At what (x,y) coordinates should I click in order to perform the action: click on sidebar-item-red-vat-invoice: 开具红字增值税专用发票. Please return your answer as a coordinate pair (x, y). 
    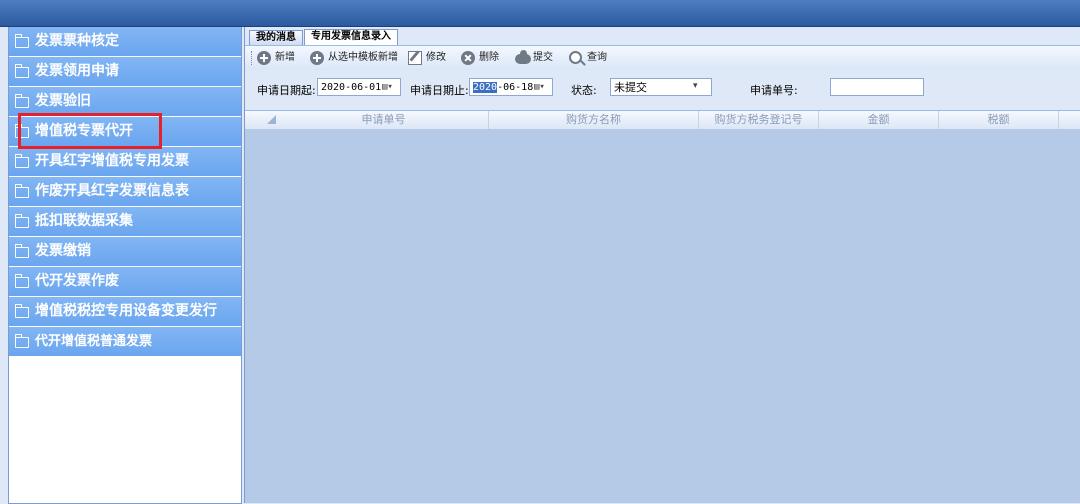
    Looking at the image, I should click on (125, 162).